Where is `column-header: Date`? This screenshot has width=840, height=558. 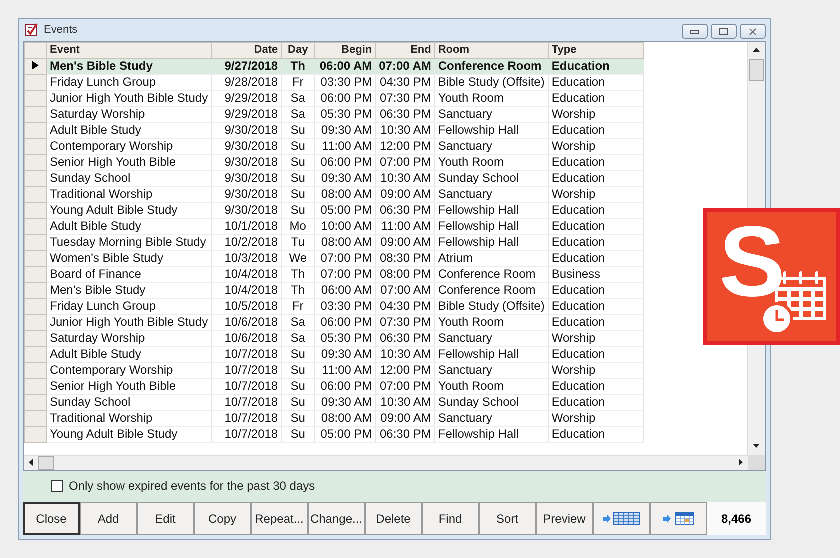
column-header: Date is located at coordinates (247, 50).